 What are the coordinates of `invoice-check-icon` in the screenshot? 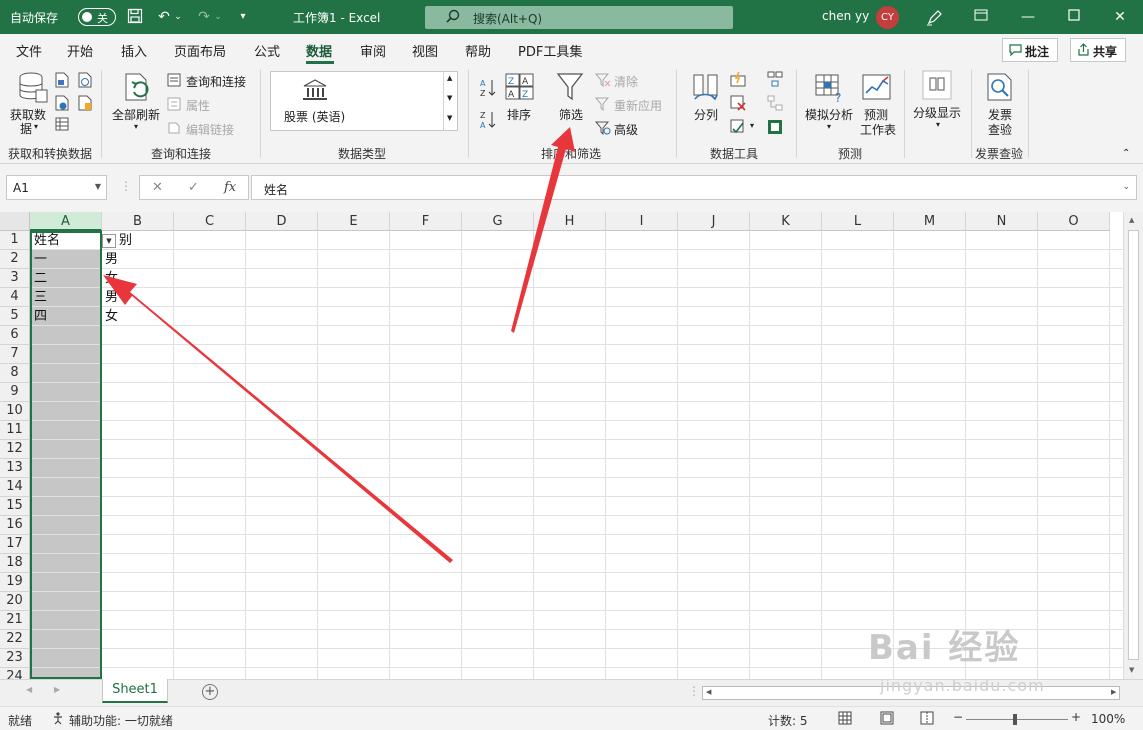 It's located at (1000, 88).